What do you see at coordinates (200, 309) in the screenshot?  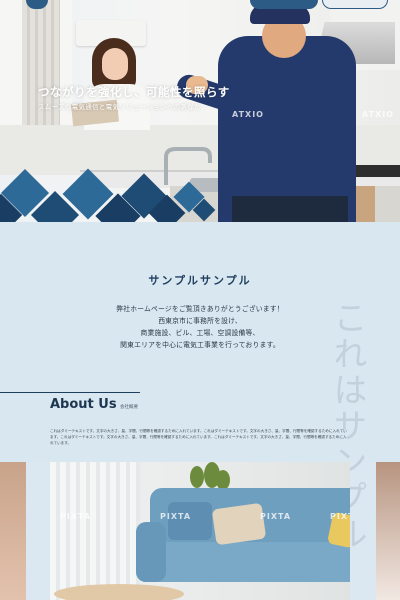 I see `intro-line: 弊社ホームページをご覧頂きありがとうございます！` at bounding box center [200, 309].